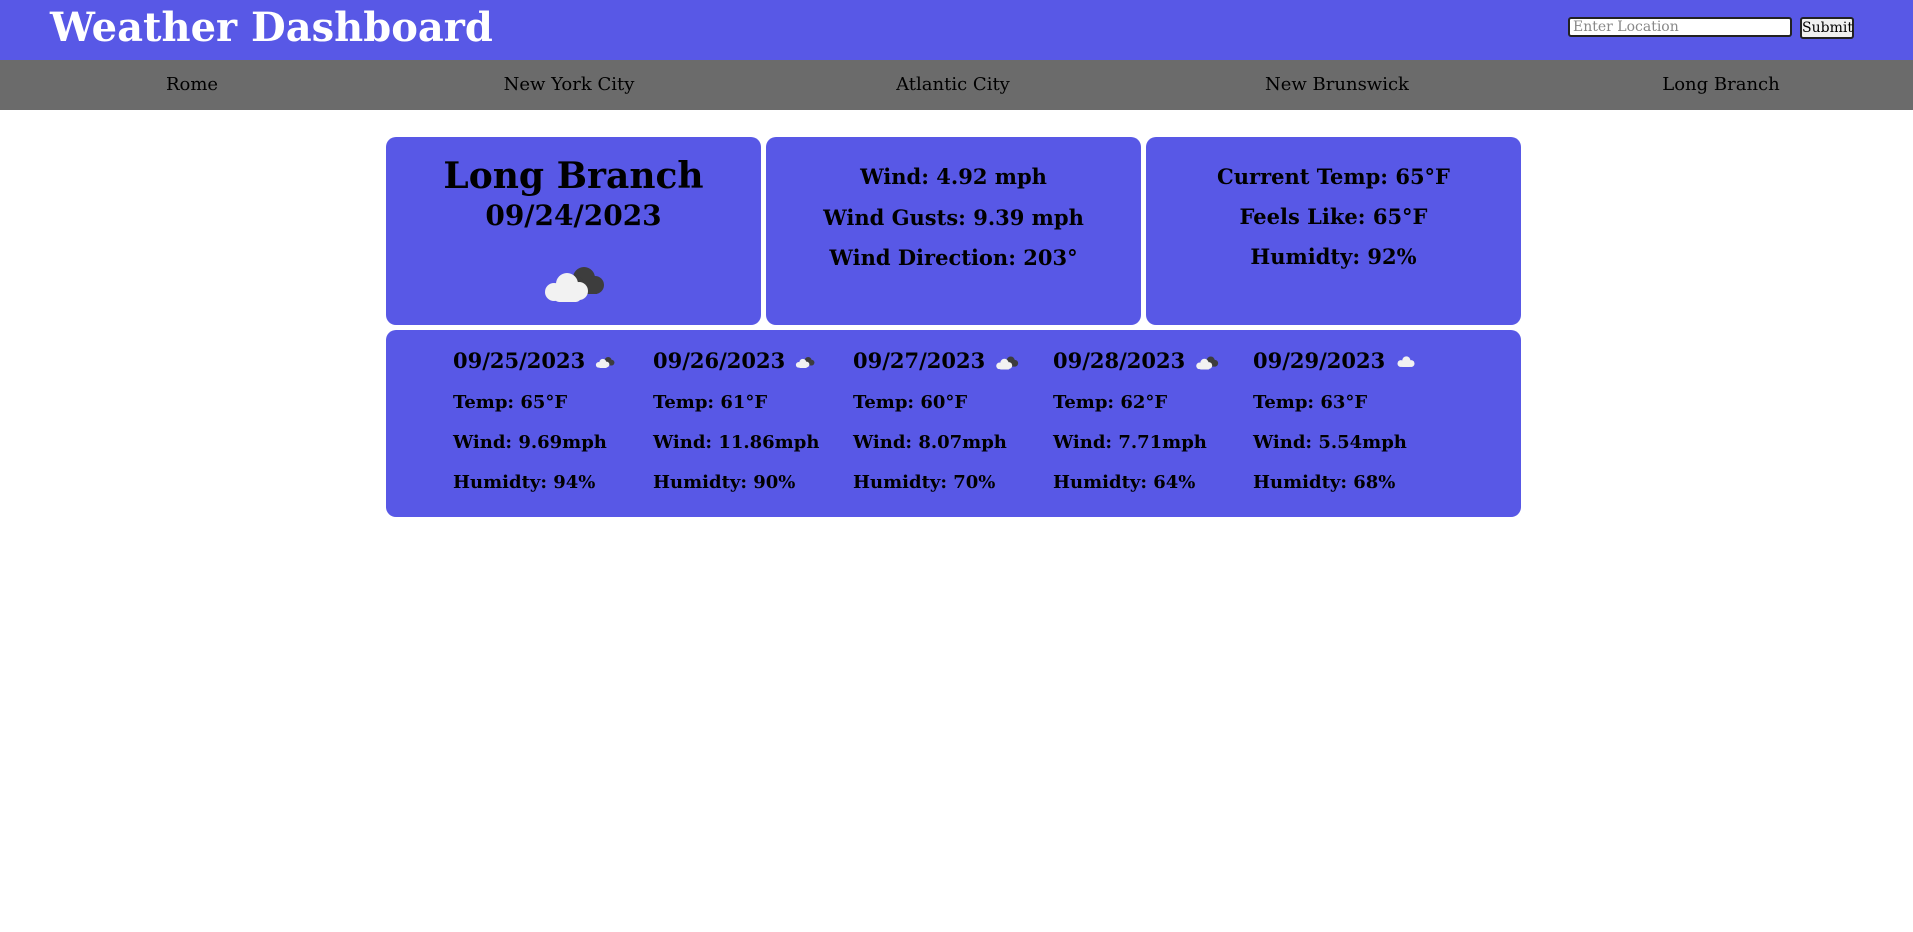 This screenshot has width=1913, height=932. I want to click on forecast-humidity: Humidty: 70%, so click(924, 482).